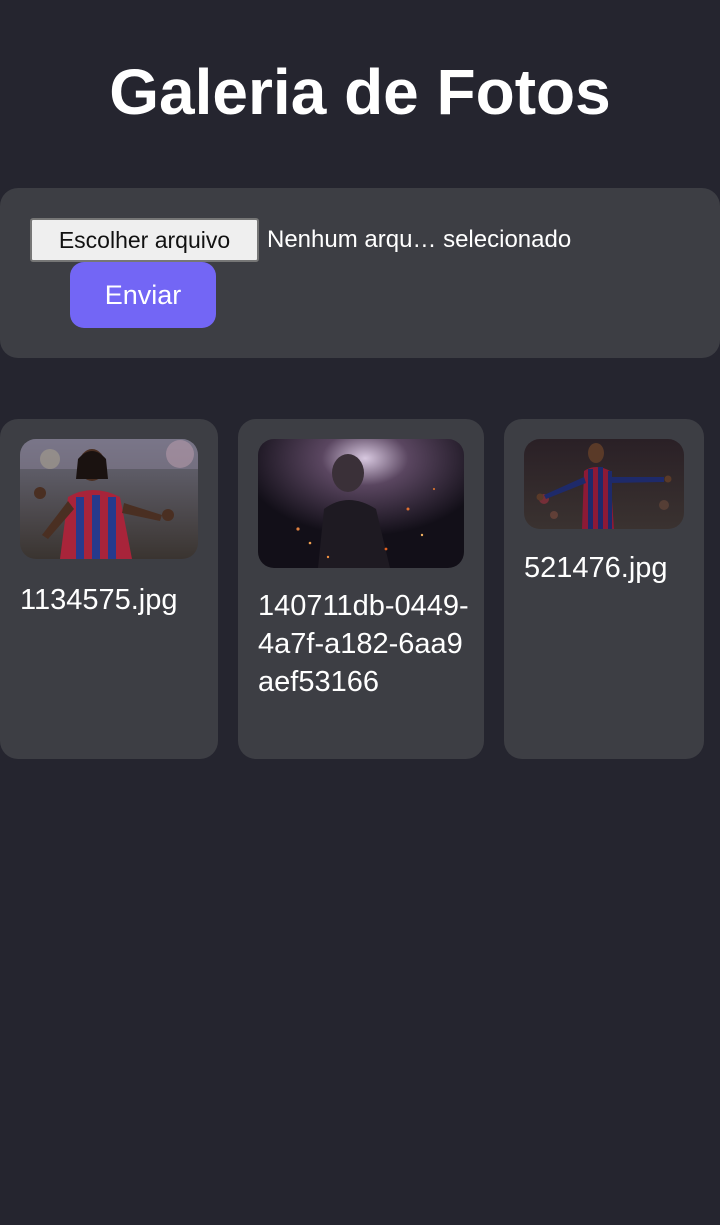 The image size is (720, 1225). Describe the element at coordinates (99, 600) in the screenshot. I see `photo-filename: 1134575.jpg` at that location.